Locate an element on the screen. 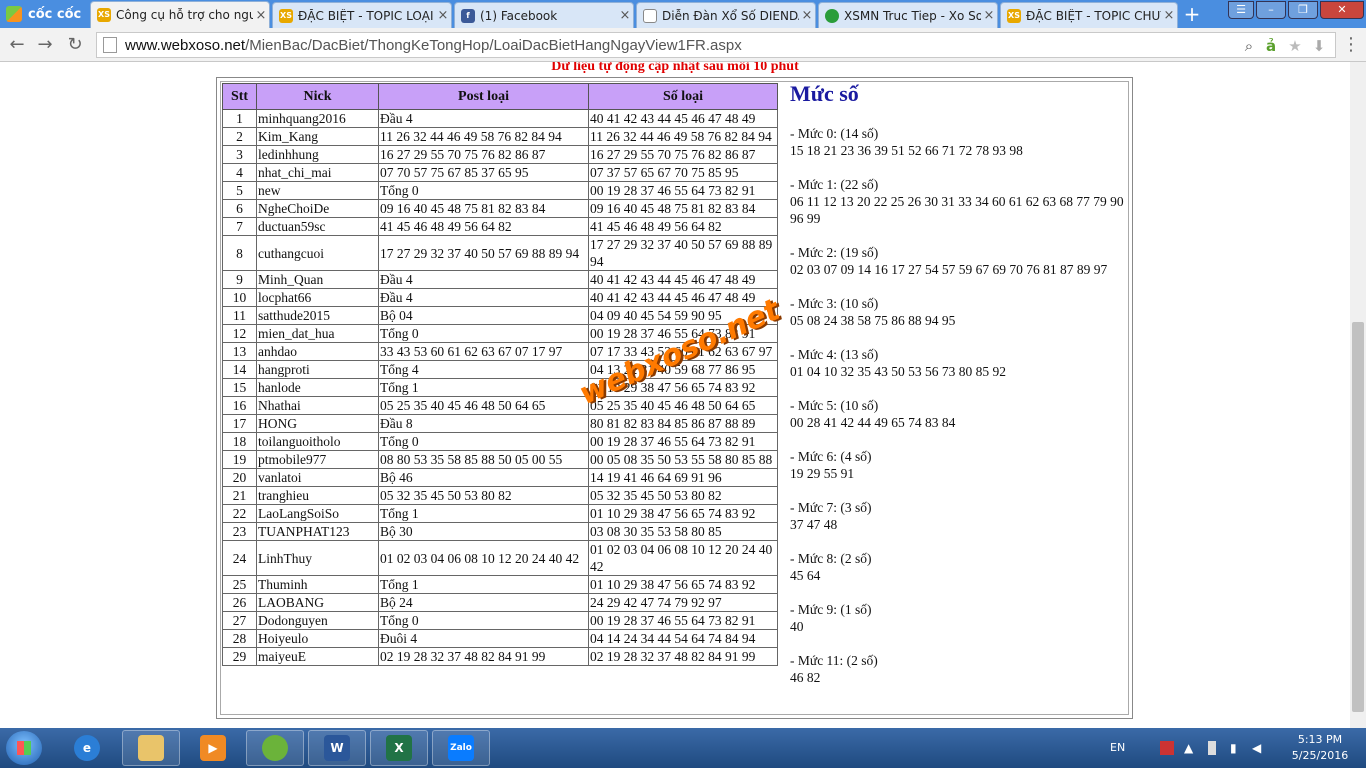  settings-icon: ⋮ is located at coordinates (1351, 45).